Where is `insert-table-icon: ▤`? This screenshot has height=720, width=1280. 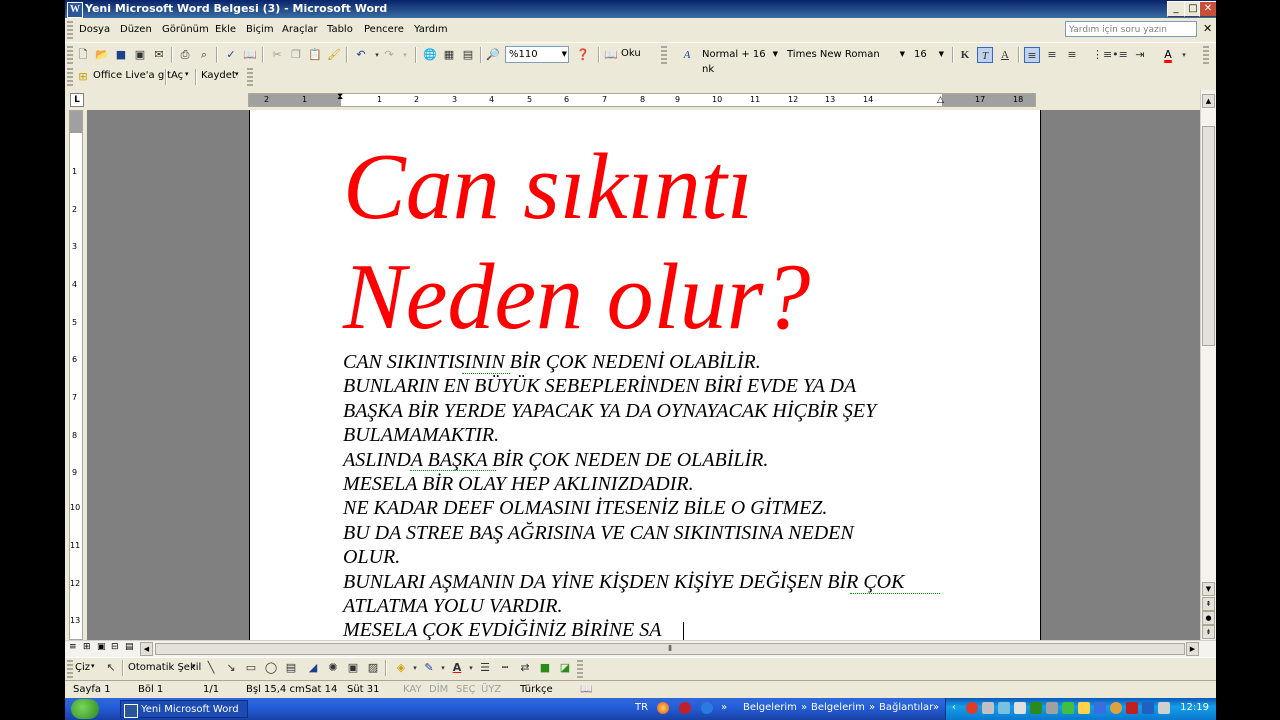
insert-table-icon: ▤ is located at coordinates (468, 55).